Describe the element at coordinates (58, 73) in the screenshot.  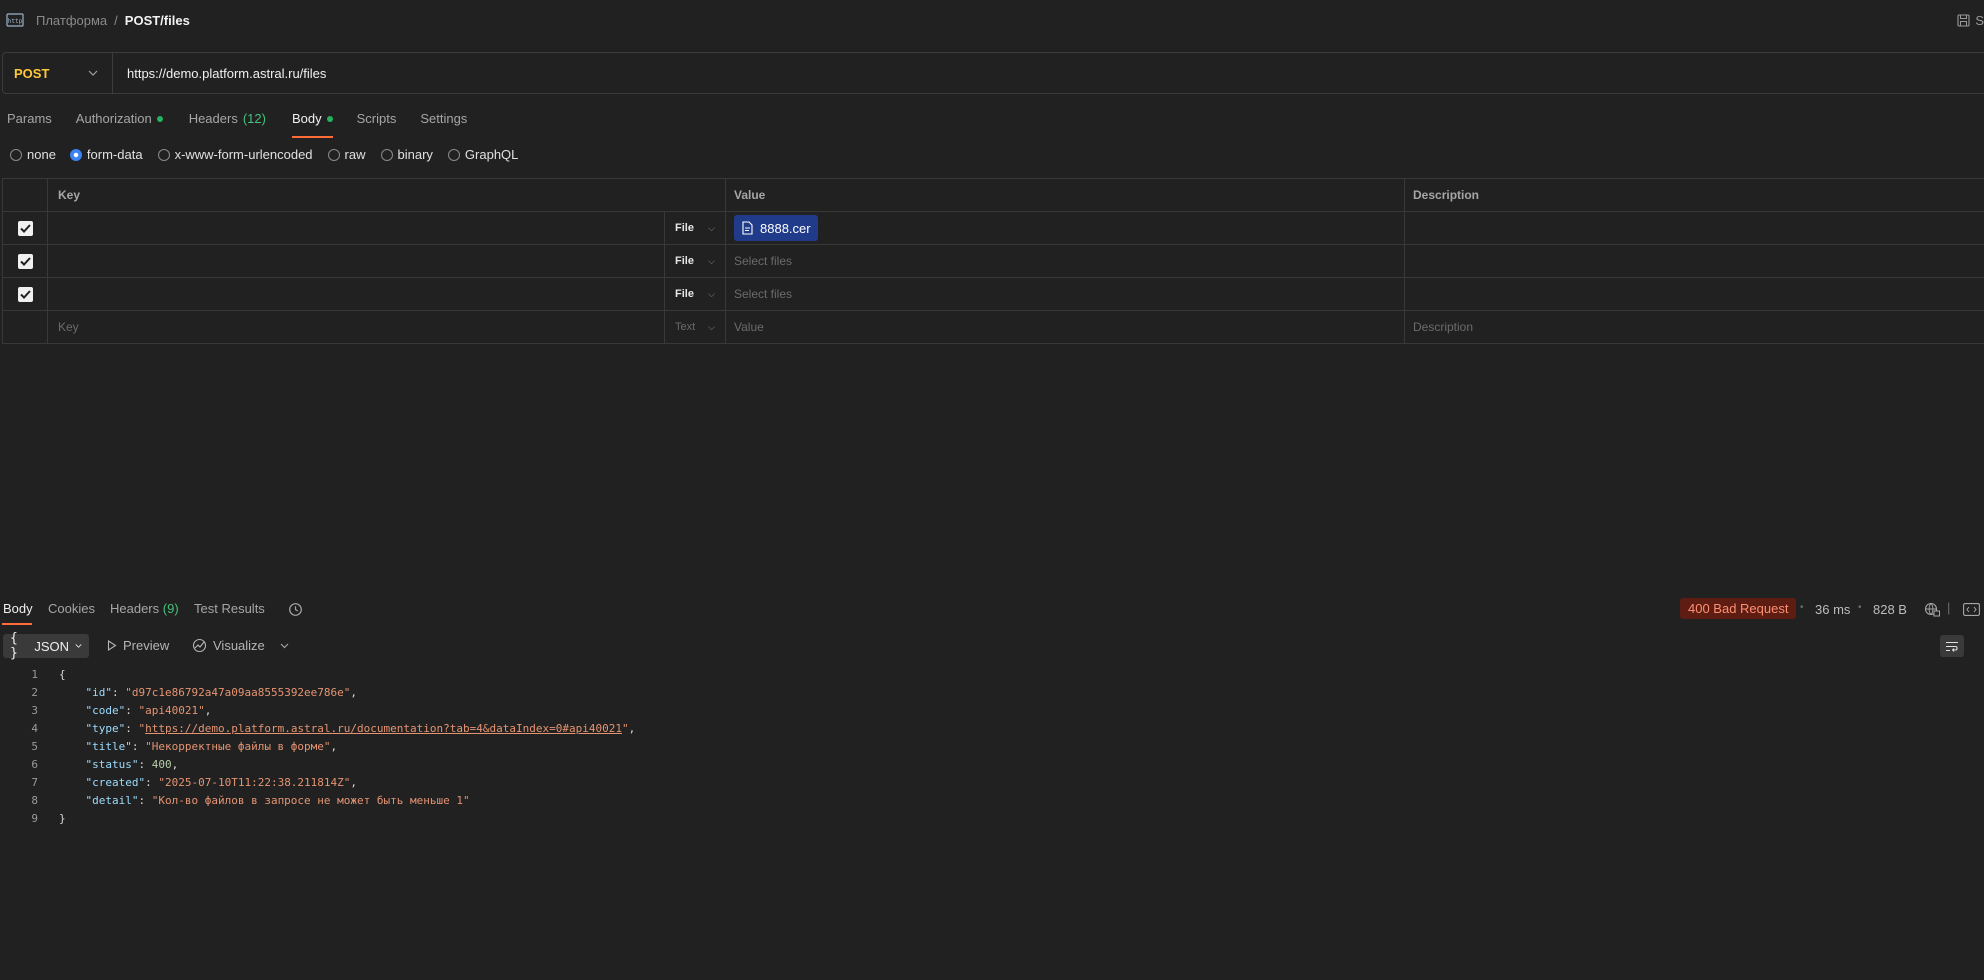
I see `method-select: POST` at that location.